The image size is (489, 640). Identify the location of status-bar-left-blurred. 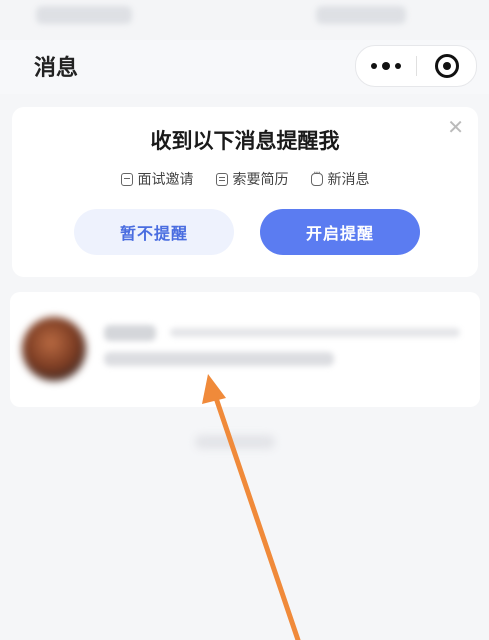
(84, 15).